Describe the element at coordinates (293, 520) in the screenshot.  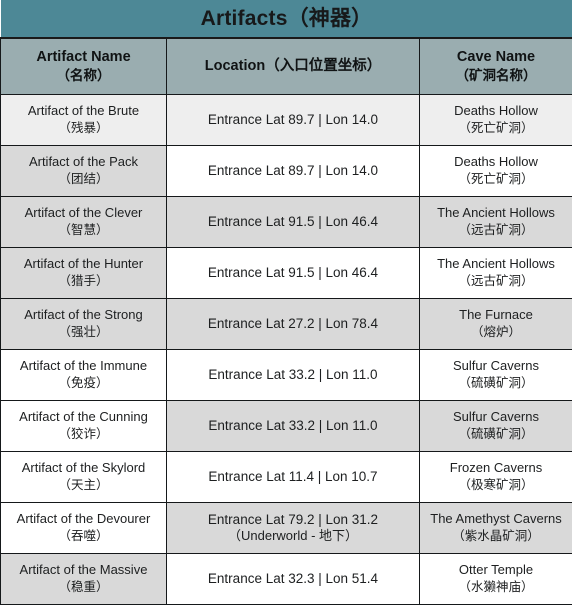
I see `cell-location-en: Entrance Lat 79.2 | Lon 31.2` at that location.